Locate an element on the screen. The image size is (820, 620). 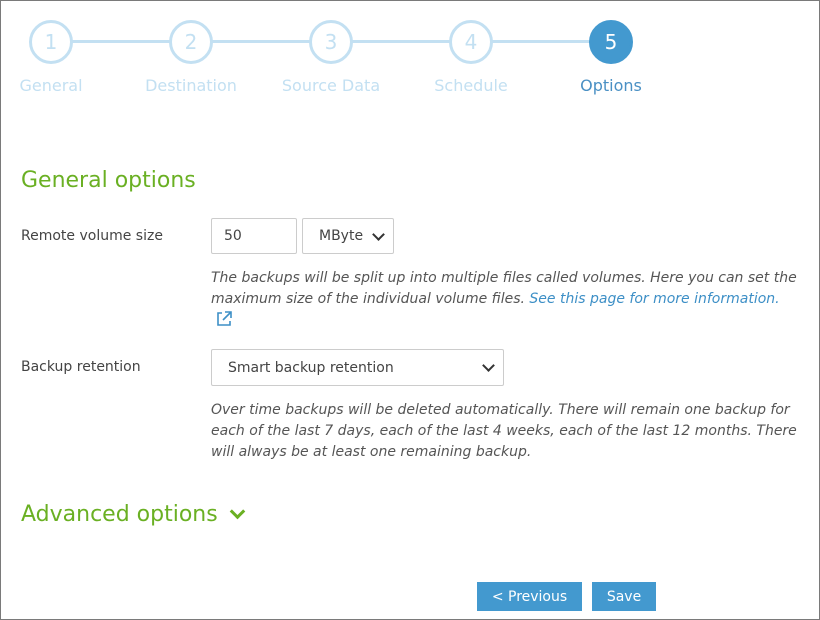
more-info-link: See this page for more information. is located at coordinates (654, 299).